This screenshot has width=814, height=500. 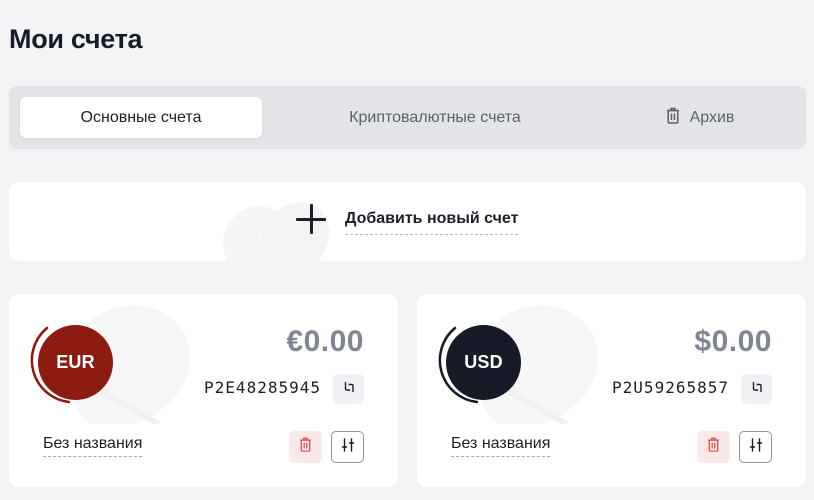 I want to click on currency-badge-usd: USD, so click(x=482, y=361).